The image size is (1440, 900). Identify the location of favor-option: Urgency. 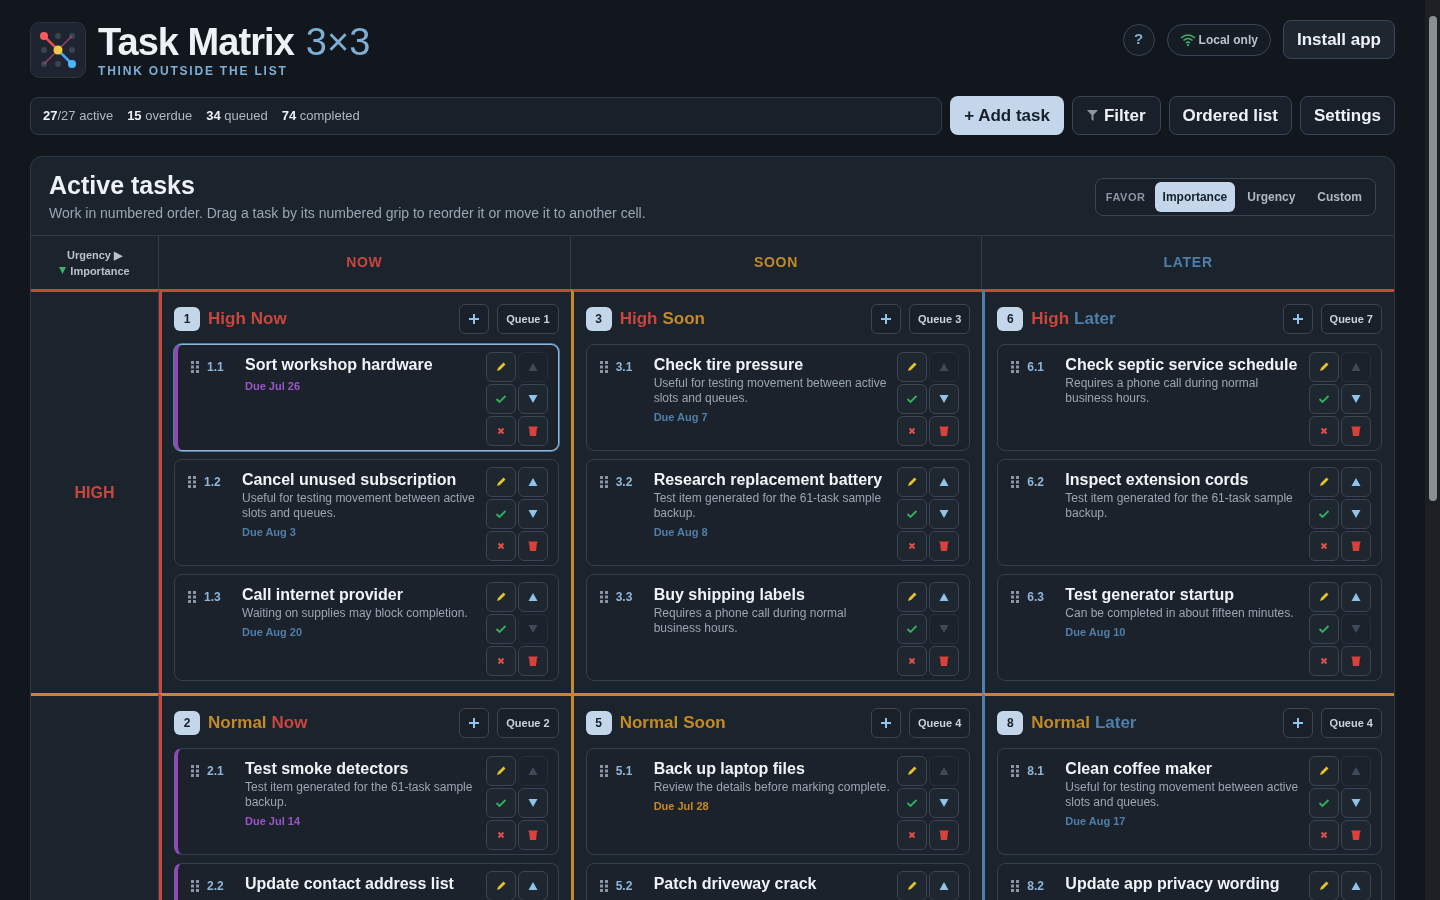
(1271, 197).